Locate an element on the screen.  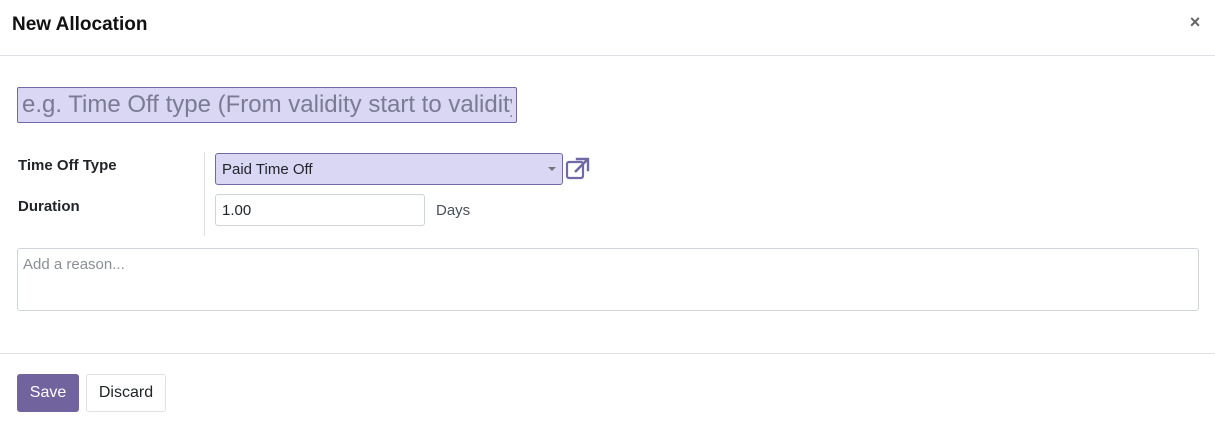
dialog-title: New Allocation is located at coordinates (80, 24).